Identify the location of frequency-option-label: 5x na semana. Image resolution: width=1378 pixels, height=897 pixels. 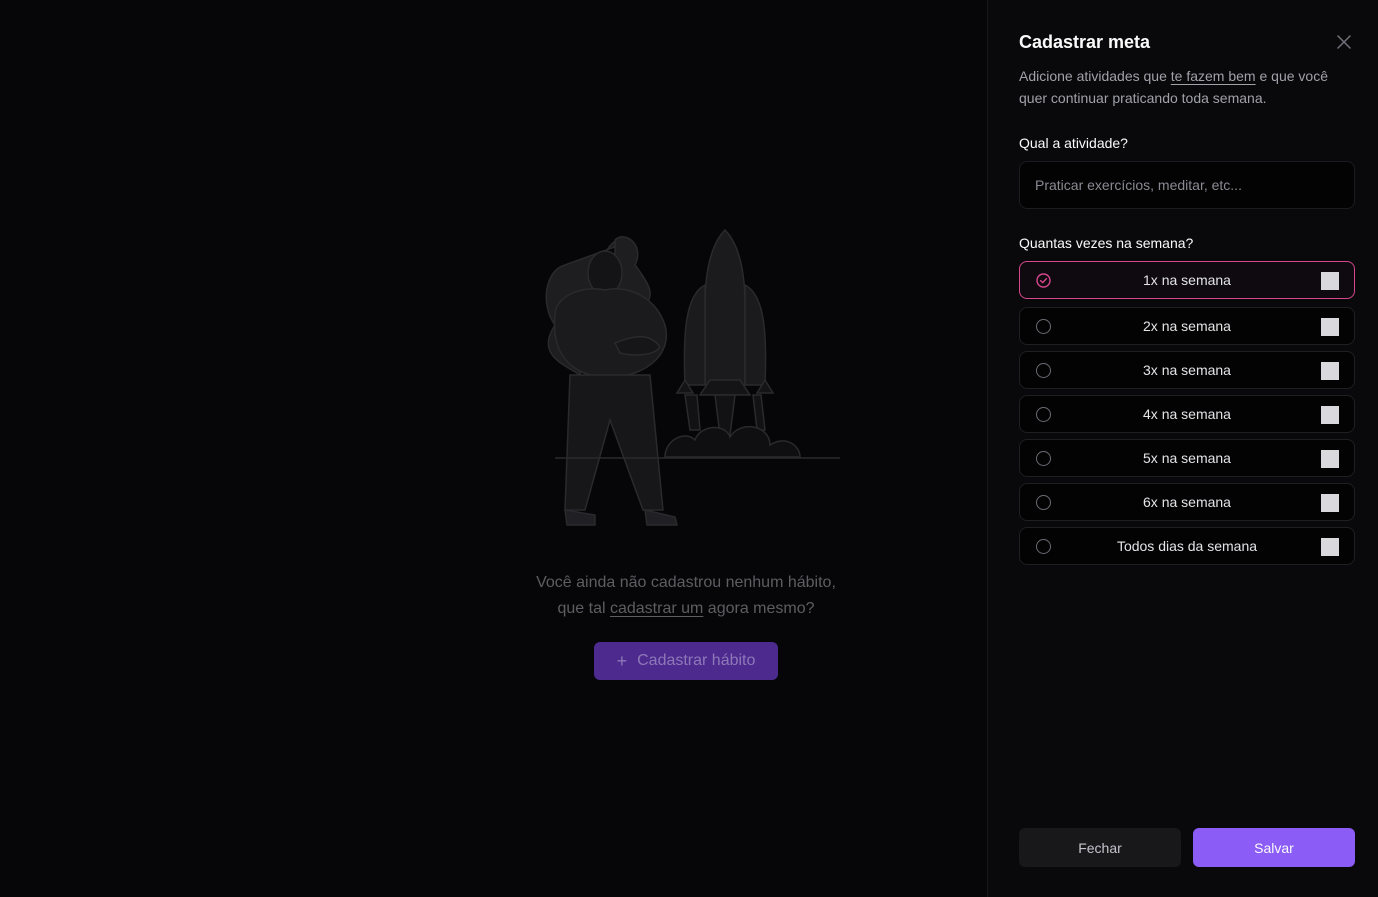
(1187, 458).